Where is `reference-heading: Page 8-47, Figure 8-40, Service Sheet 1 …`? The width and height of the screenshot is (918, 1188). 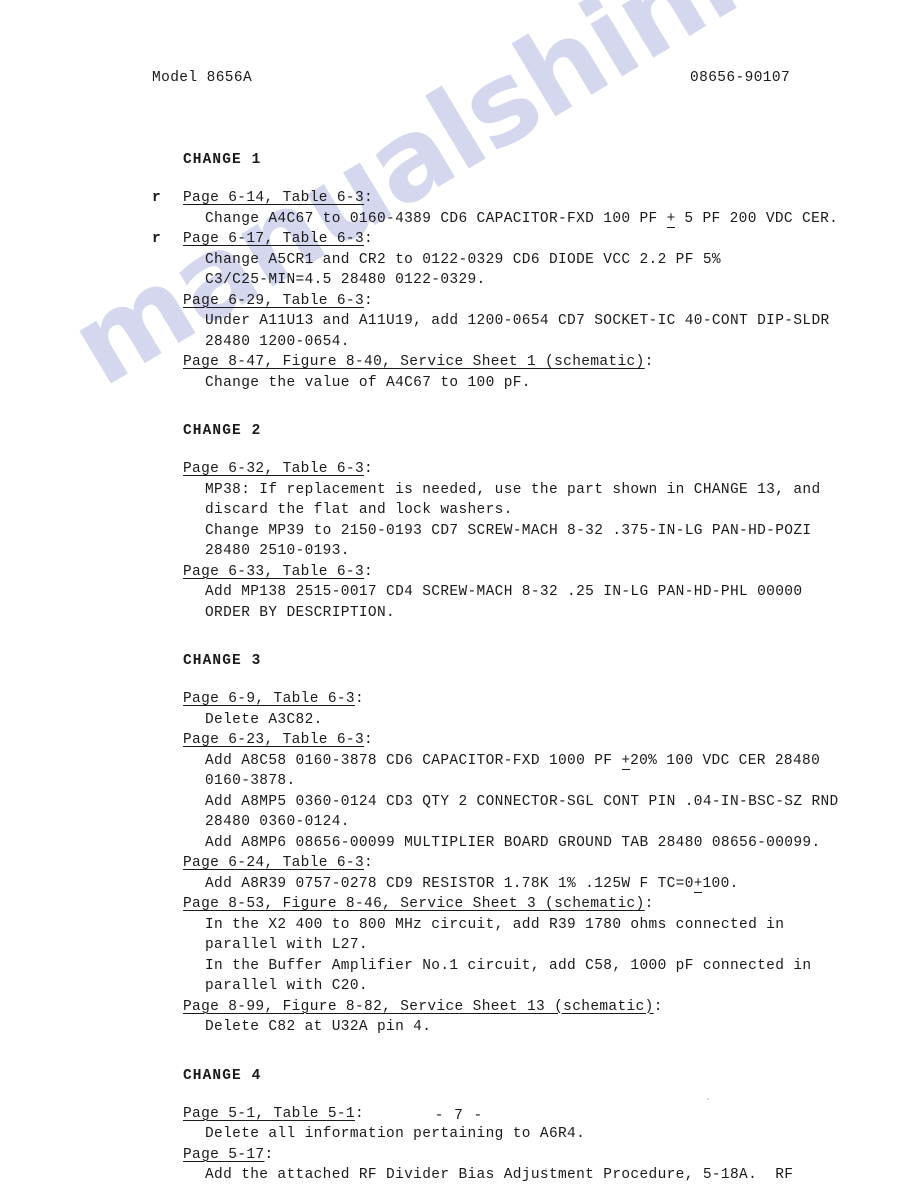
reference-heading: Page 8-47, Figure 8-40, Service Sheet 1 … is located at coordinates (550, 362).